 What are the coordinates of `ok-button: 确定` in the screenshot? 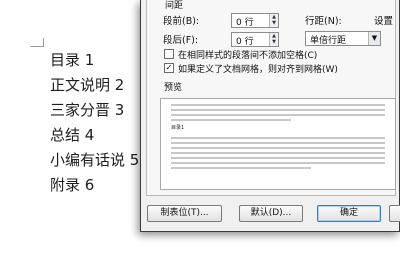 It's located at (349, 213).